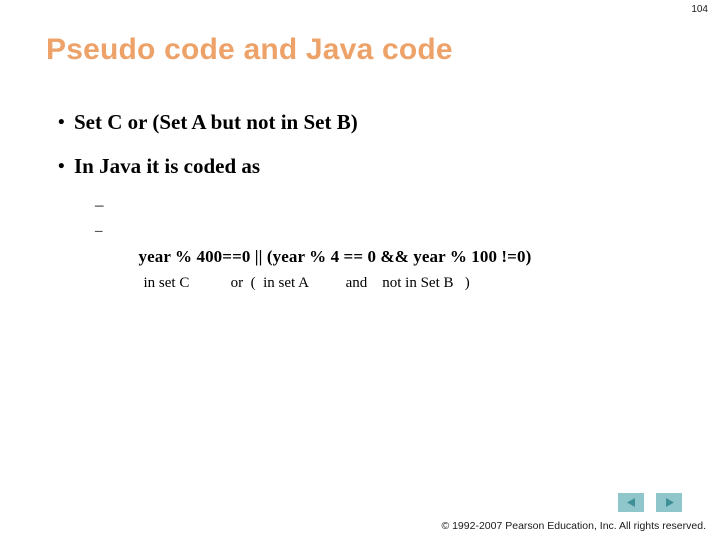  I want to click on next-slide-button, so click(669, 502).